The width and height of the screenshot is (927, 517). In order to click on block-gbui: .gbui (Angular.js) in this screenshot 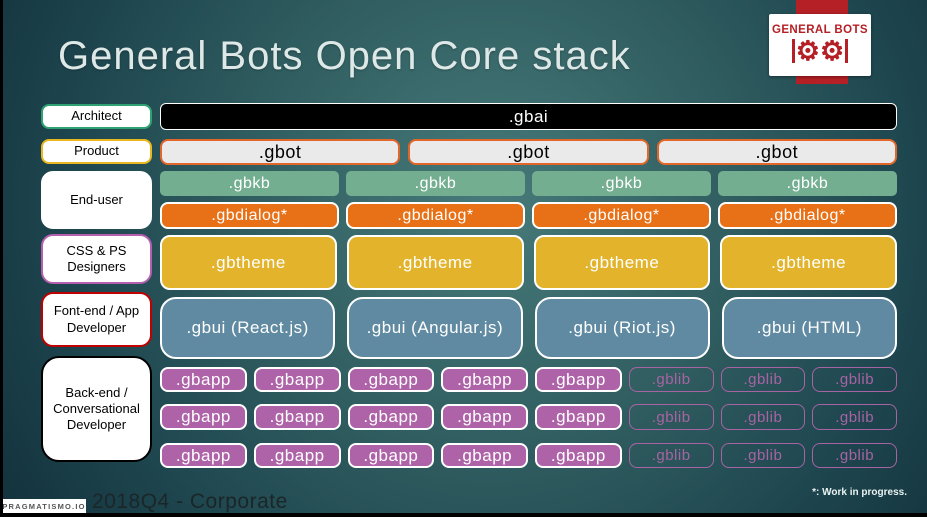, I will do `click(435, 328)`.